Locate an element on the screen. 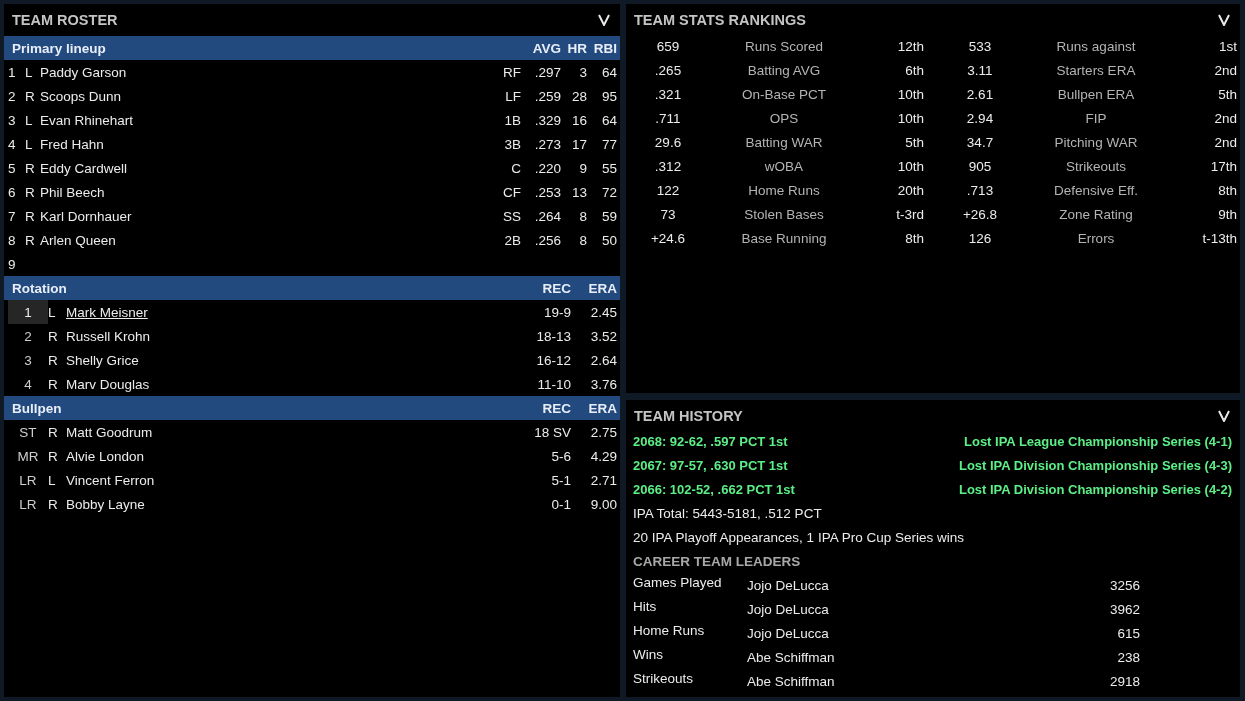  era-value: 3.76 is located at coordinates (603, 384).